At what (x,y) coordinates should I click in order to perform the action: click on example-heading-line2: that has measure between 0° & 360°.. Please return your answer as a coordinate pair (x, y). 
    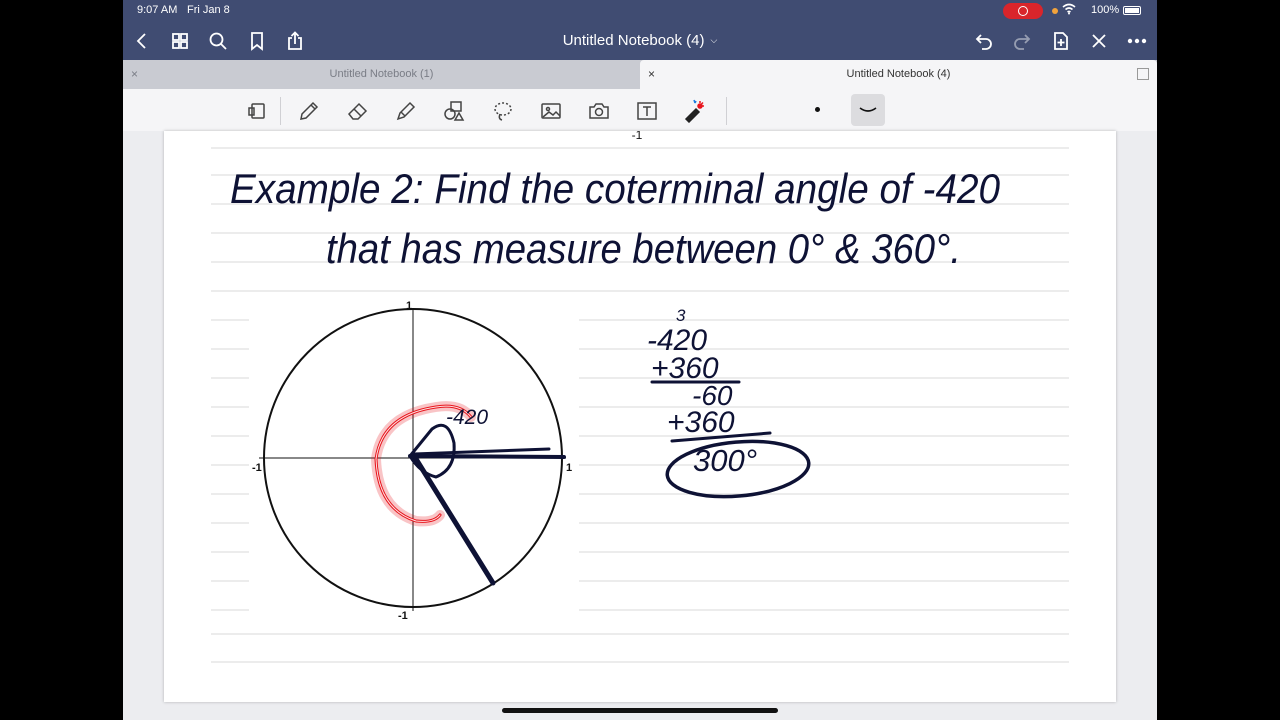
    Looking at the image, I should click on (643, 248).